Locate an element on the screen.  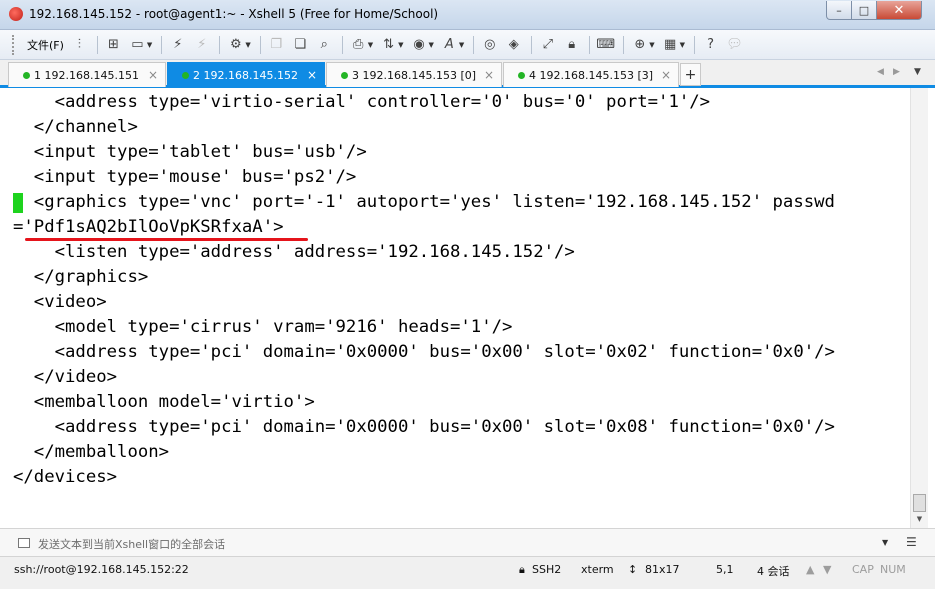
toolbar-grip is located at coordinates (13, 44).